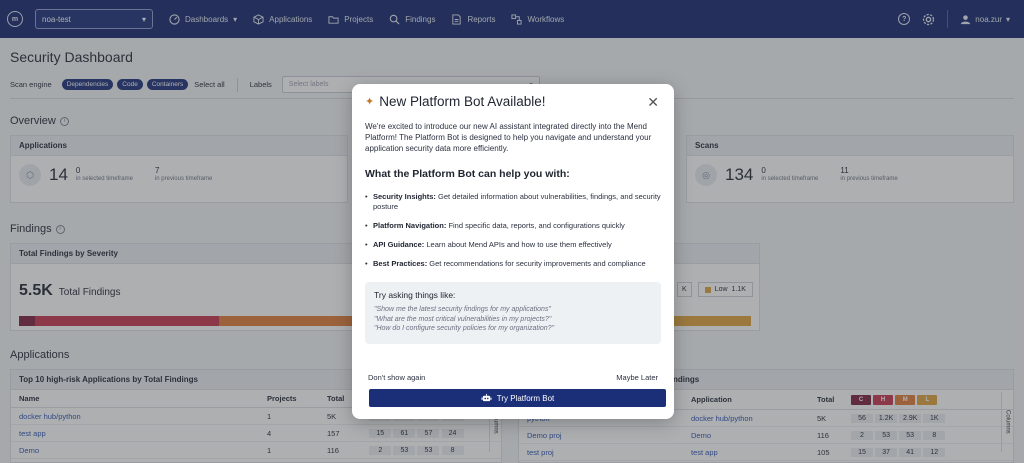  Describe the element at coordinates (404, 196) in the screenshot. I see `feature-name: Security Insights:` at that location.